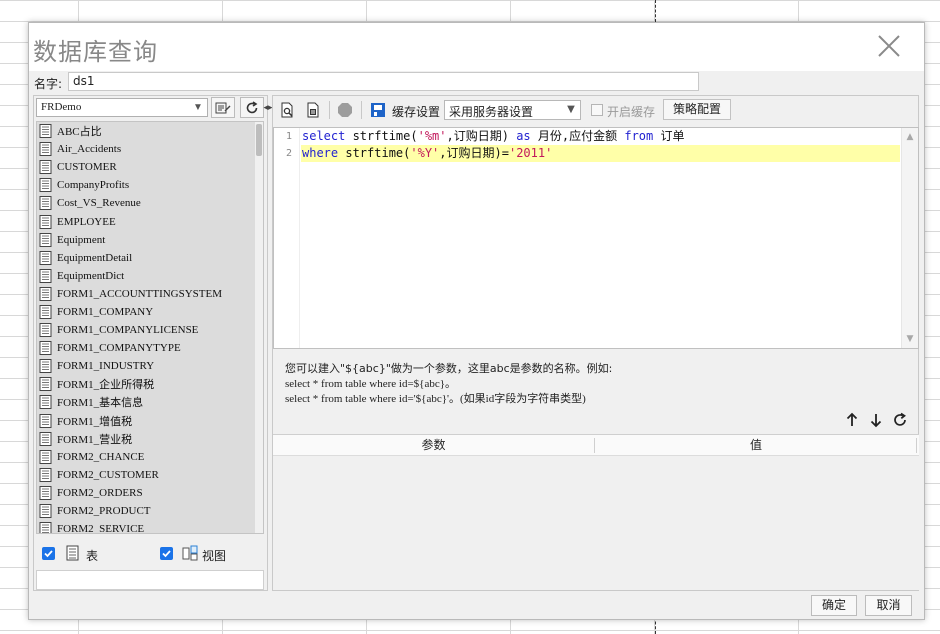 This screenshot has width=940, height=634. Describe the element at coordinates (150, 276) in the screenshot. I see `table-list-item: EquipmentDict` at that location.